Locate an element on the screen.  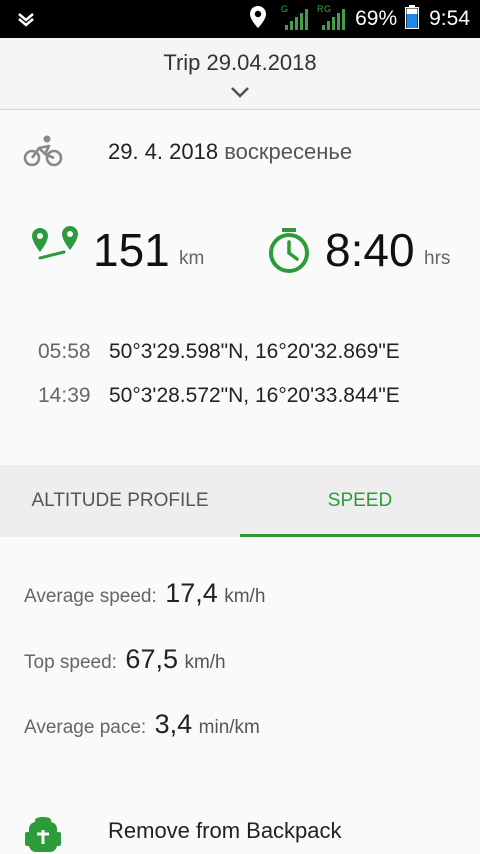
trip-date-row: 29. 4. 2018 воскресенье is located at coordinates (240, 152).